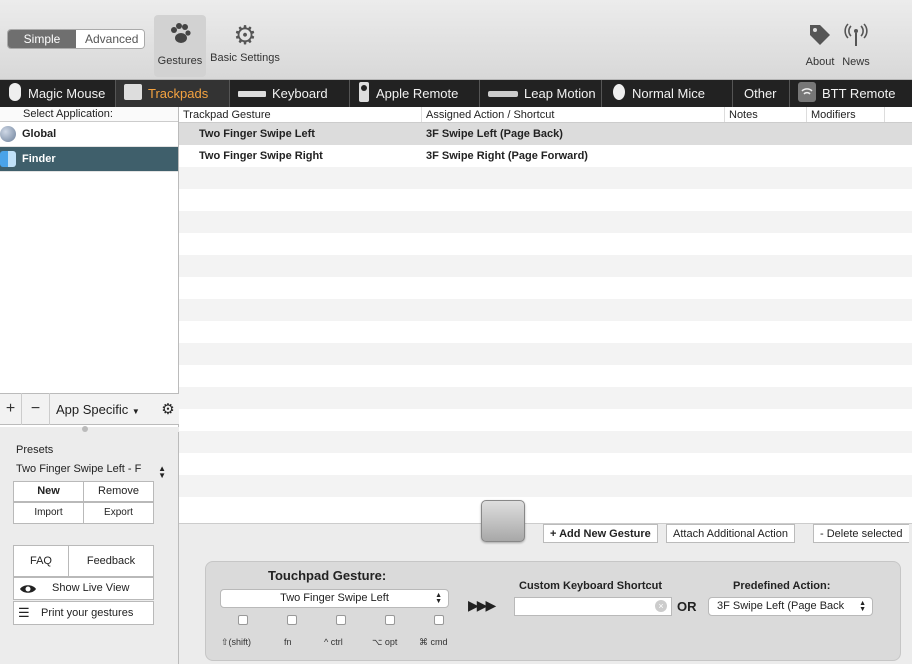  I want to click on gesture-cell: Two Finger Swipe Left, so click(257, 134).